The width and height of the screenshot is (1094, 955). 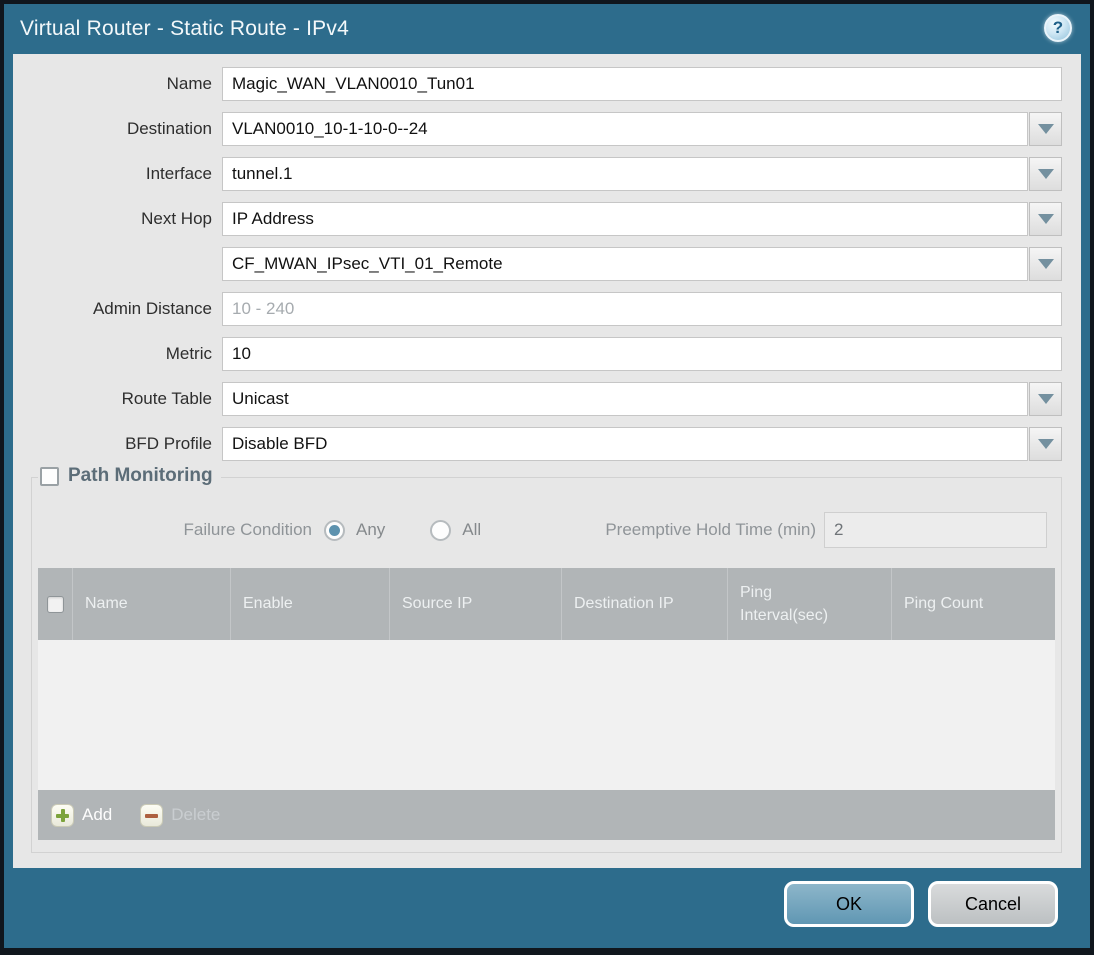 What do you see at coordinates (546, 715) in the screenshot?
I see `path-monitoring-table-body` at bounding box center [546, 715].